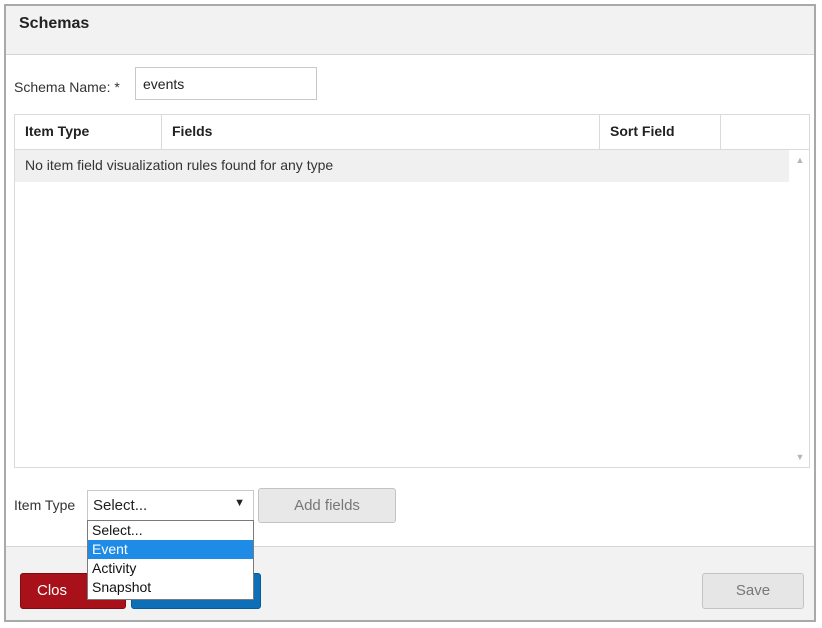 The width and height of the screenshot is (822, 628). What do you see at coordinates (45, 505) in the screenshot?
I see `item-type-label: Item Type` at bounding box center [45, 505].